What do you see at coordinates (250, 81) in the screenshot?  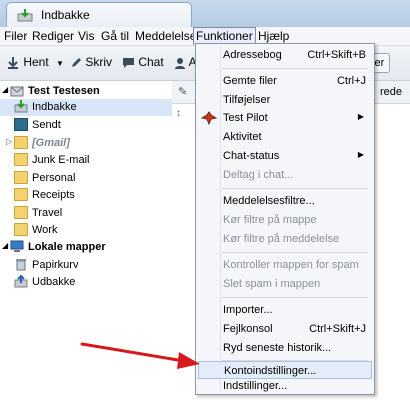 I see `menu-item-label: Gemte filer` at bounding box center [250, 81].